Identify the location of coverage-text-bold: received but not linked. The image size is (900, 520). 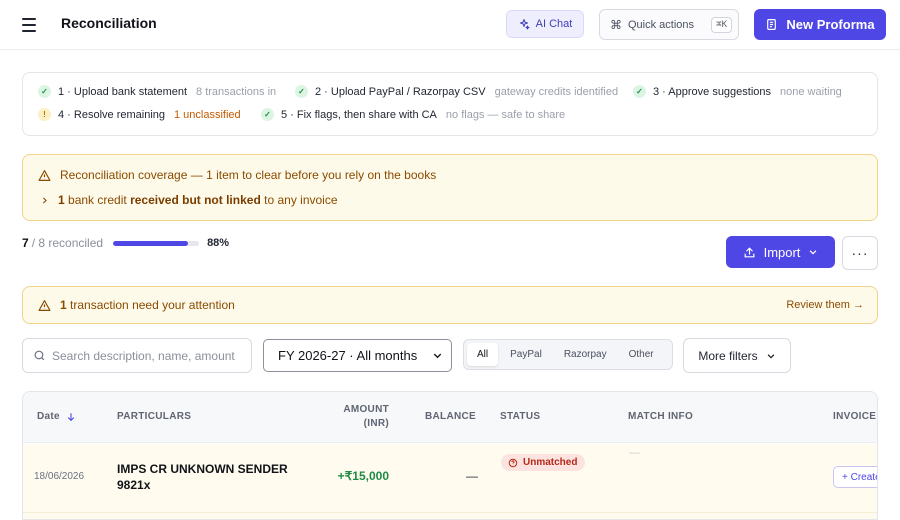
(195, 200).